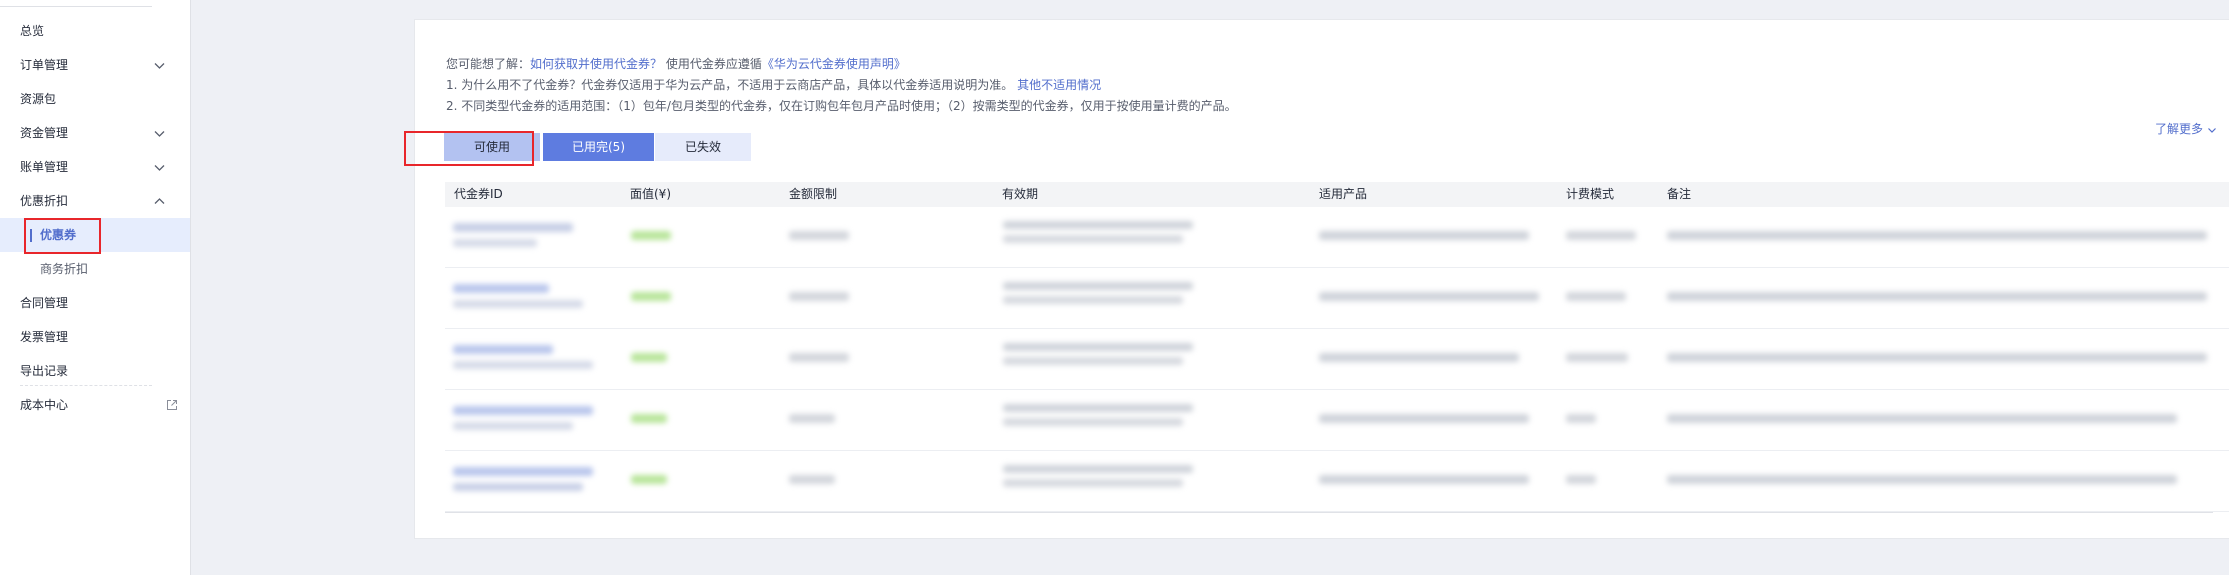 The height and width of the screenshot is (575, 2229). What do you see at coordinates (813, 194) in the screenshot?
I see `column-header: 金额限制` at bounding box center [813, 194].